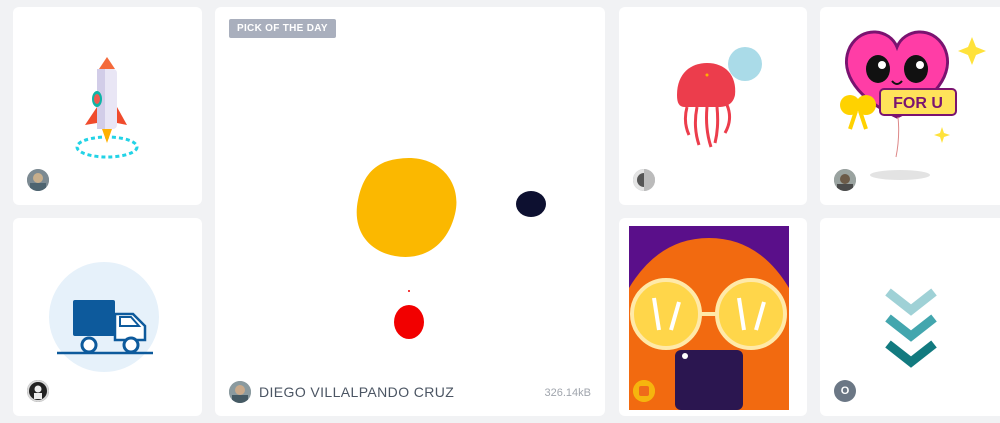 The width and height of the screenshot is (1000, 423). I want to click on card-glasses, so click(713, 317).